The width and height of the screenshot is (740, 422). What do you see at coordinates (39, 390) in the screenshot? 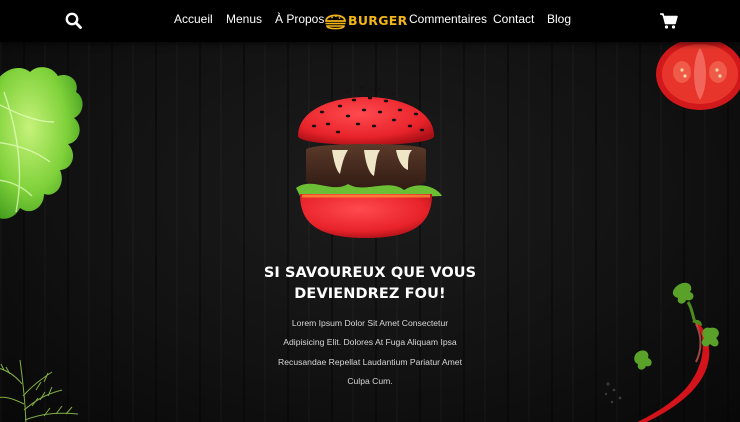
I see `dill-herb-image` at bounding box center [39, 390].